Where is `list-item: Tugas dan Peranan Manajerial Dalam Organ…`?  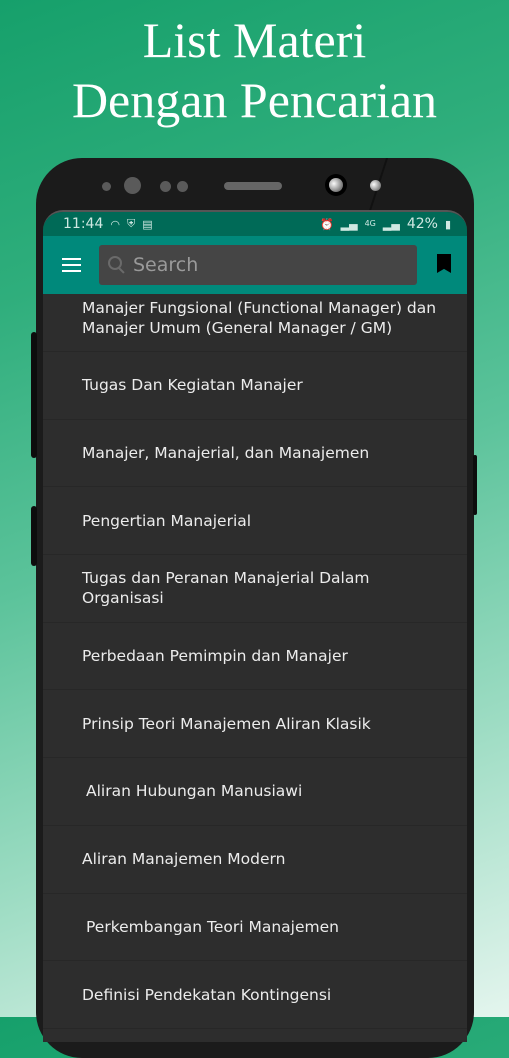
list-item: Tugas dan Peranan Manajerial Dalam Organ… is located at coordinates (255, 589).